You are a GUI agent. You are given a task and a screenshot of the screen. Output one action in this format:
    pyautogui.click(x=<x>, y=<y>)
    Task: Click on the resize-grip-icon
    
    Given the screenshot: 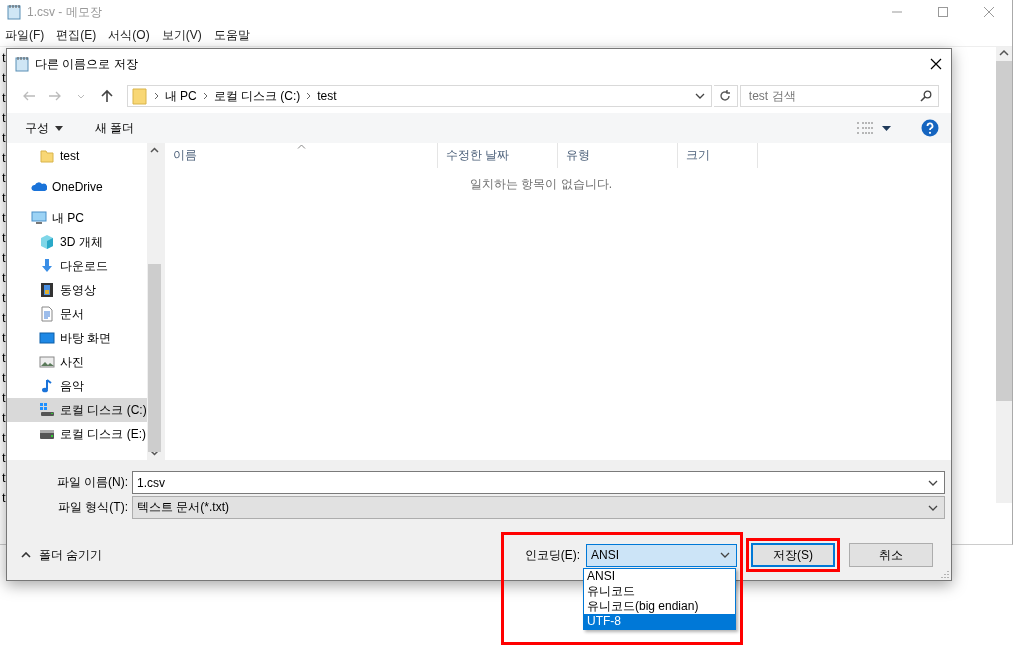 What is the action you would take?
    pyautogui.click(x=945, y=574)
    